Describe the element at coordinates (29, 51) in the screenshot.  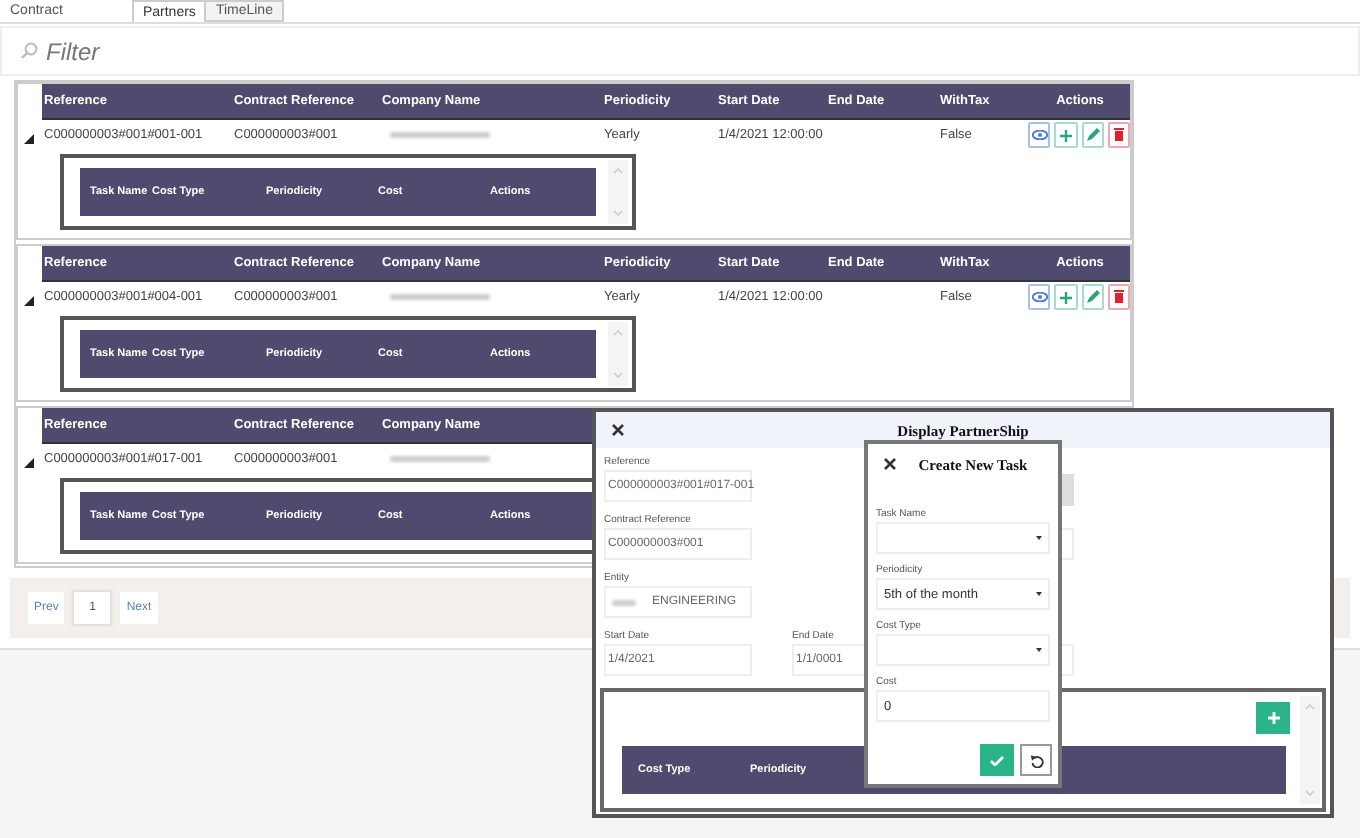
I see `search-icon` at that location.